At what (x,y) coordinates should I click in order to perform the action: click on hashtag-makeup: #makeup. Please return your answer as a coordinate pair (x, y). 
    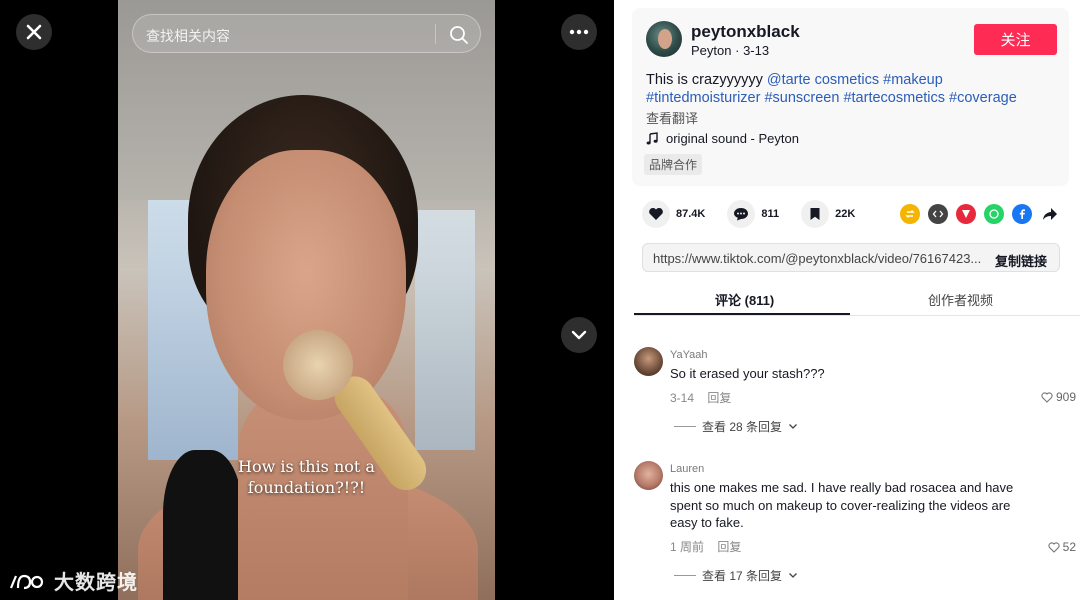
    Looking at the image, I should click on (913, 80).